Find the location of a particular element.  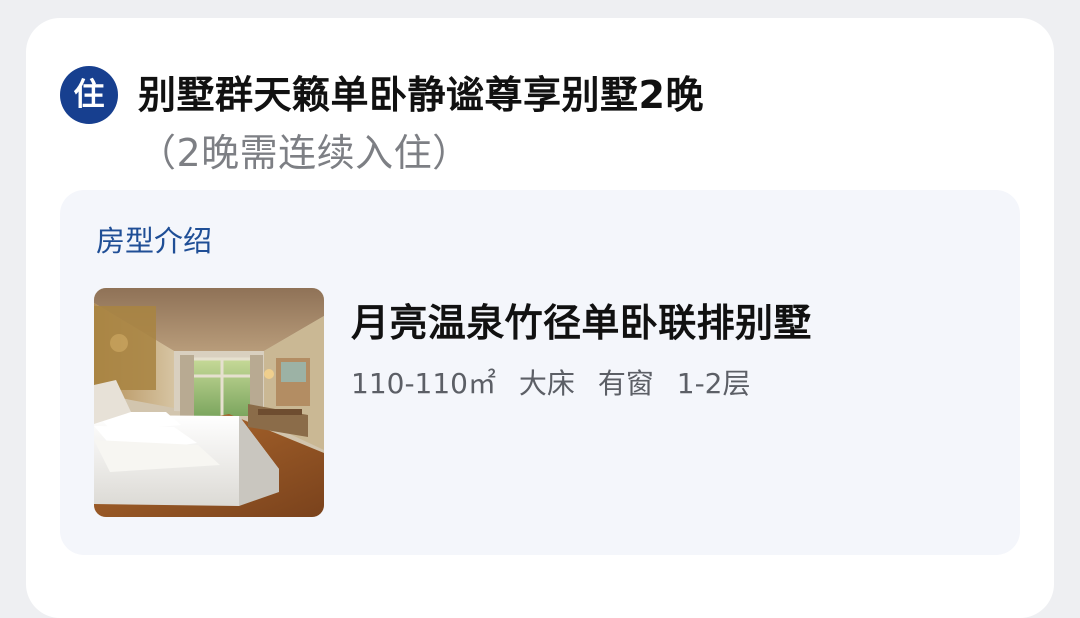

room-area: 110-110㎡ is located at coordinates (423, 383).